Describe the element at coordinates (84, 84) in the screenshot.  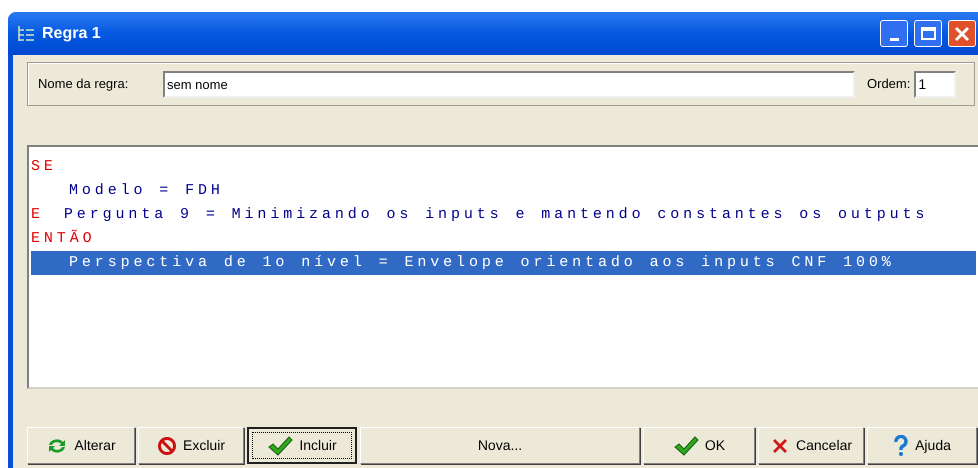
I see `rule-name-label: Nome da regra:` at that location.